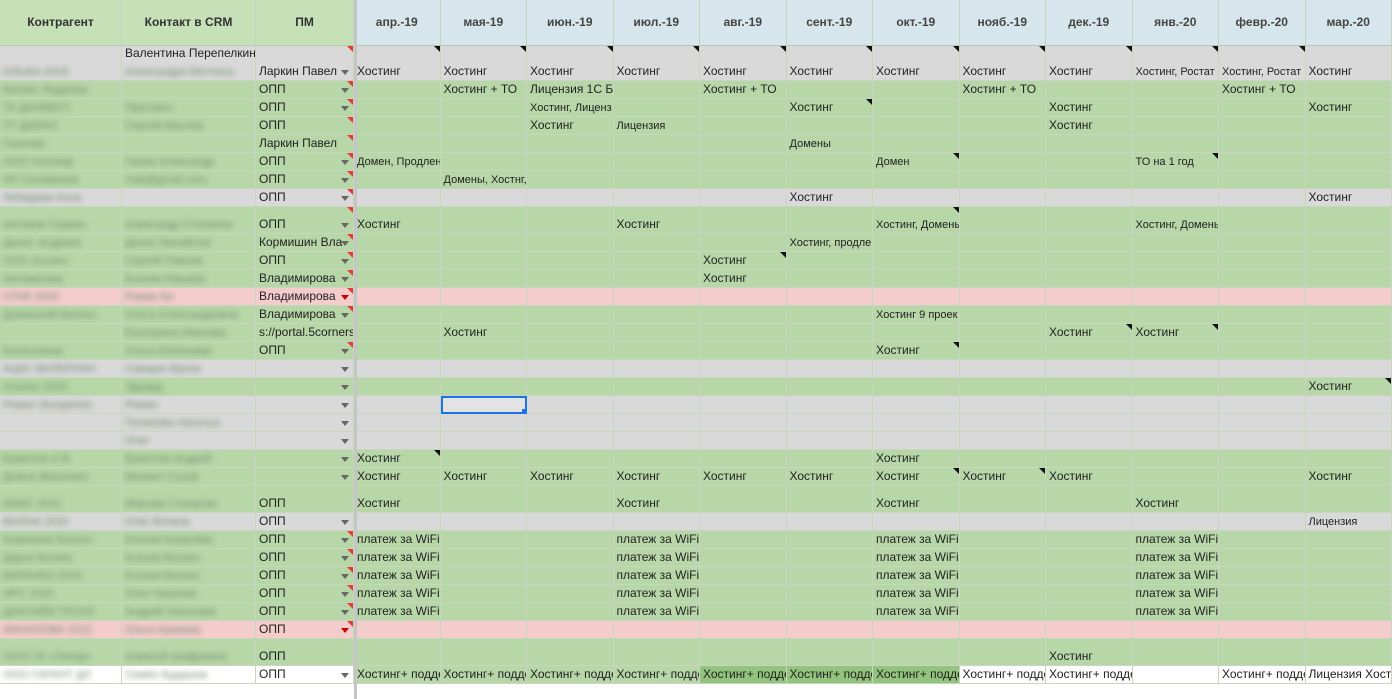 The width and height of the screenshot is (1400, 699). What do you see at coordinates (305, 279) in the screenshot?
I see `pm-dropdown-cell: Владимирова` at bounding box center [305, 279].